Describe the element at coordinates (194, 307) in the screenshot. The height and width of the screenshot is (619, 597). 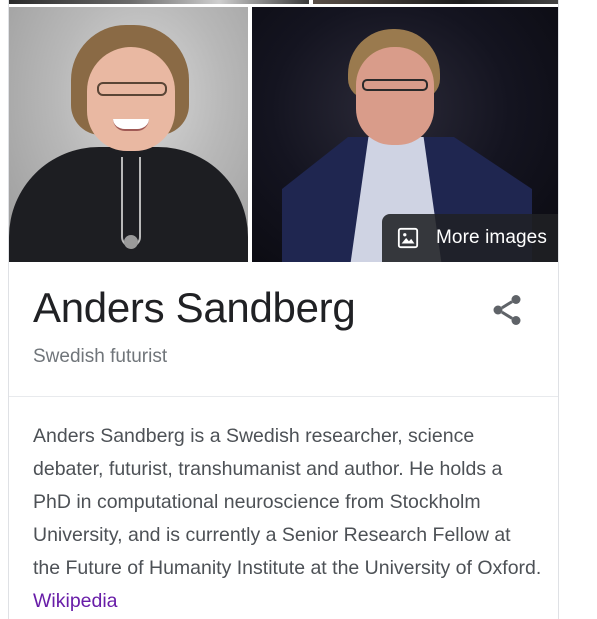
I see `entity-title: Anders Sandberg` at that location.